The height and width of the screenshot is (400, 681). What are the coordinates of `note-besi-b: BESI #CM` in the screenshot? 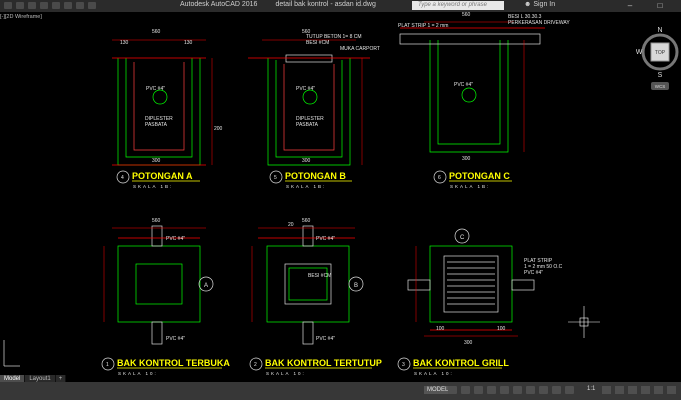 It's located at (317, 43).